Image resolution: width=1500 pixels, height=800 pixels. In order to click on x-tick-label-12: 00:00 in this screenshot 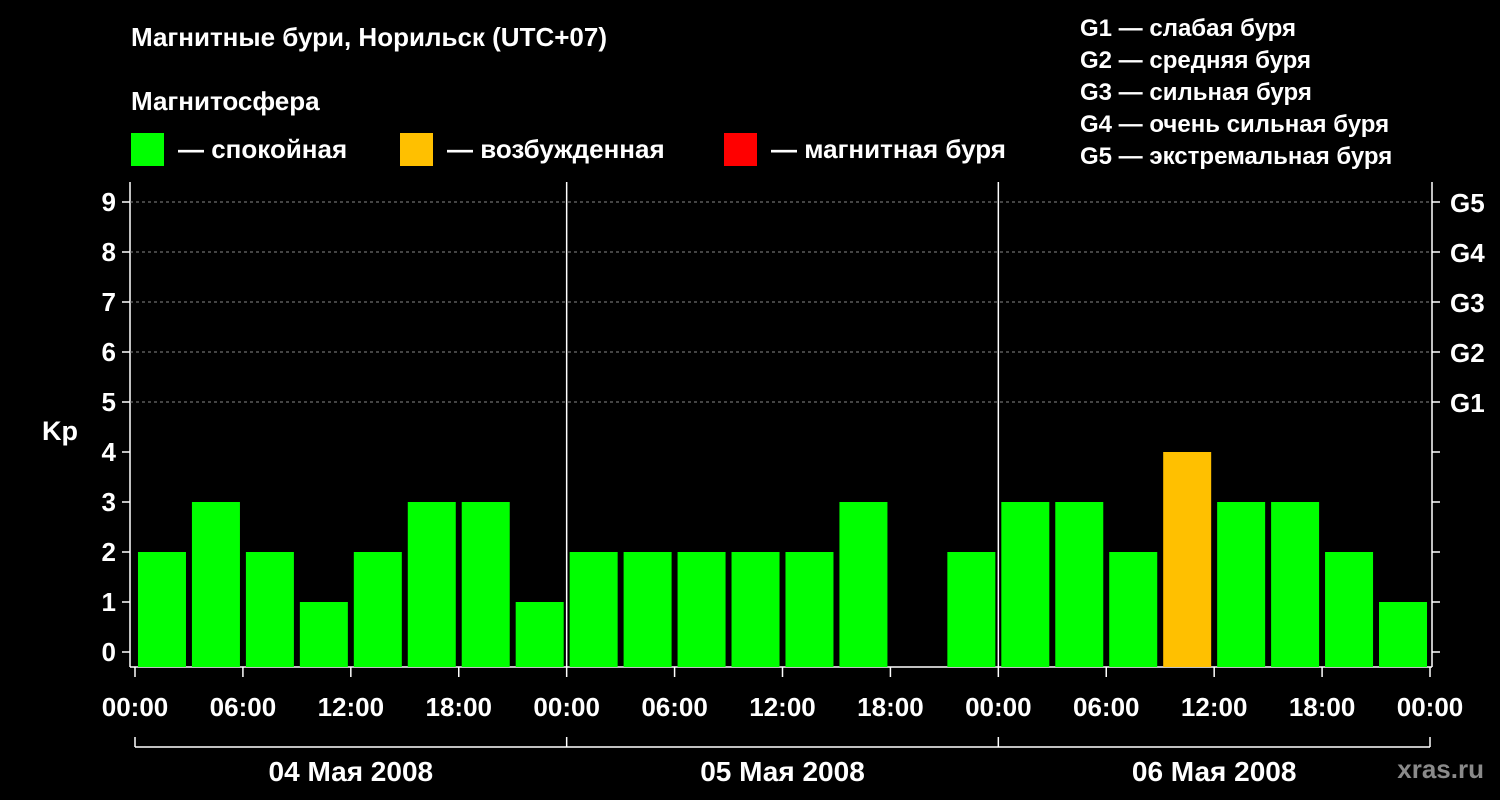, I will do `click(1430, 707)`.